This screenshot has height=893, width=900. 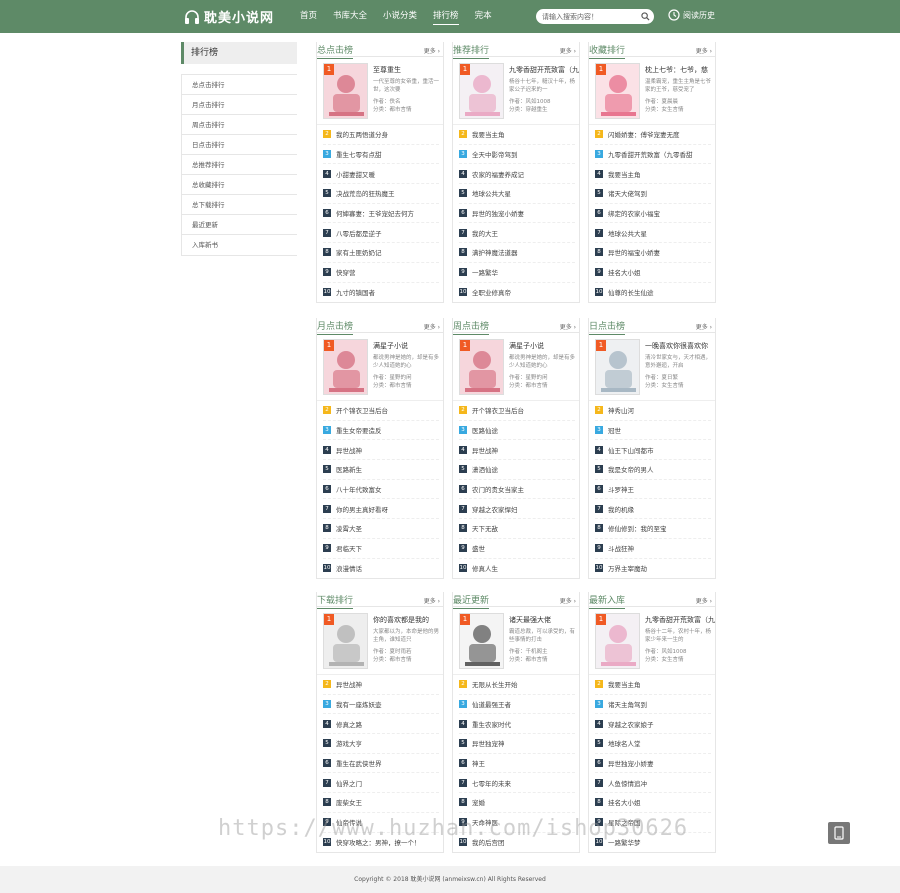 What do you see at coordinates (590, 16) in the screenshot?
I see `search-input` at bounding box center [590, 16].